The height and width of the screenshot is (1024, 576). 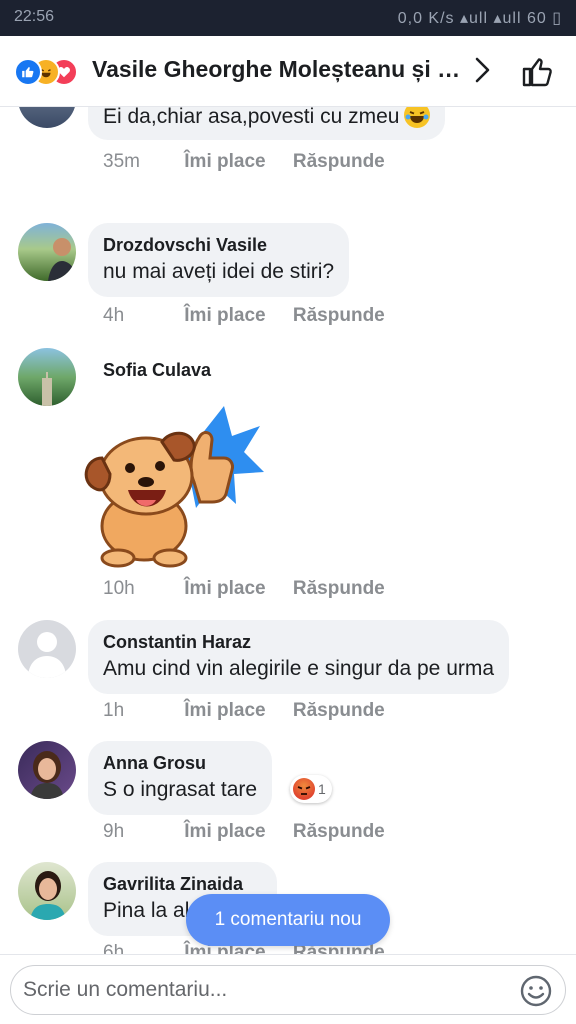 What do you see at coordinates (218, 245) in the screenshot?
I see `comment-author: Drozdovschi Vasile` at bounding box center [218, 245].